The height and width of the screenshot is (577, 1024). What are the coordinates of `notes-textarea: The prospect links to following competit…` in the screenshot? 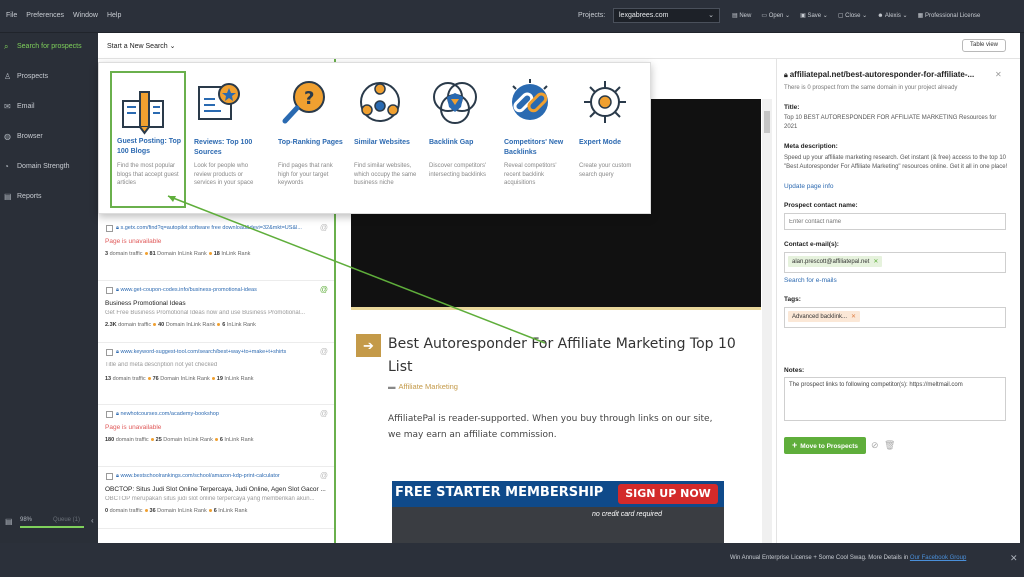 It's located at (895, 399).